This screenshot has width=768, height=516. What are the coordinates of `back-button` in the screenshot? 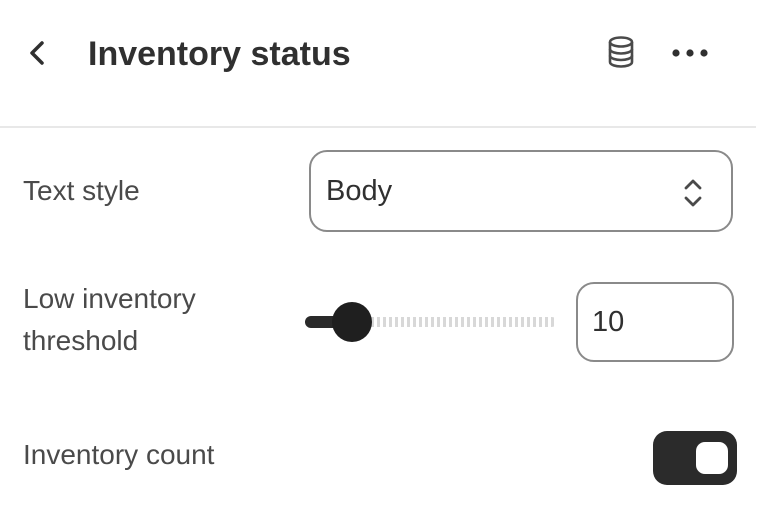 It's located at (37, 55).